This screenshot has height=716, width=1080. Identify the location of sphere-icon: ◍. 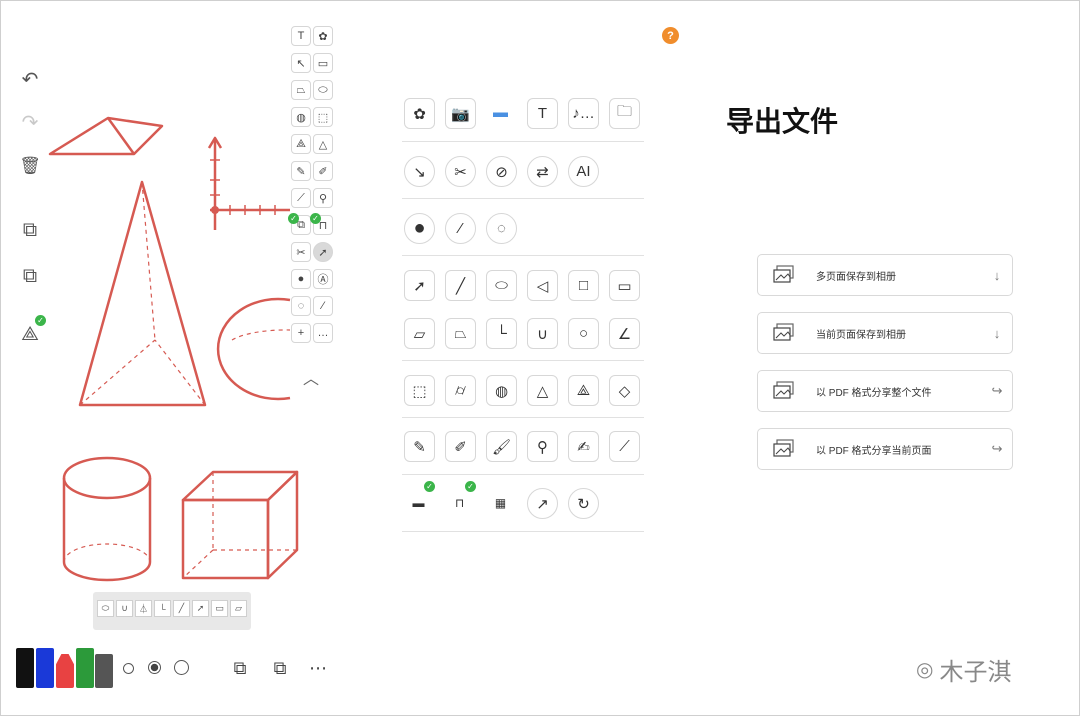
(501, 390).